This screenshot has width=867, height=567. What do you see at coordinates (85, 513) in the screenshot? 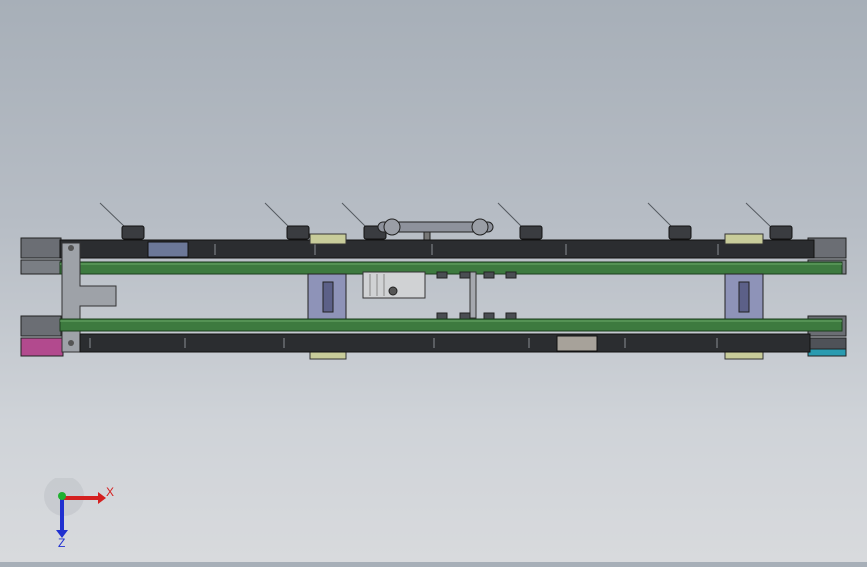
I see `orientation-triad: X Z` at bounding box center [85, 513].